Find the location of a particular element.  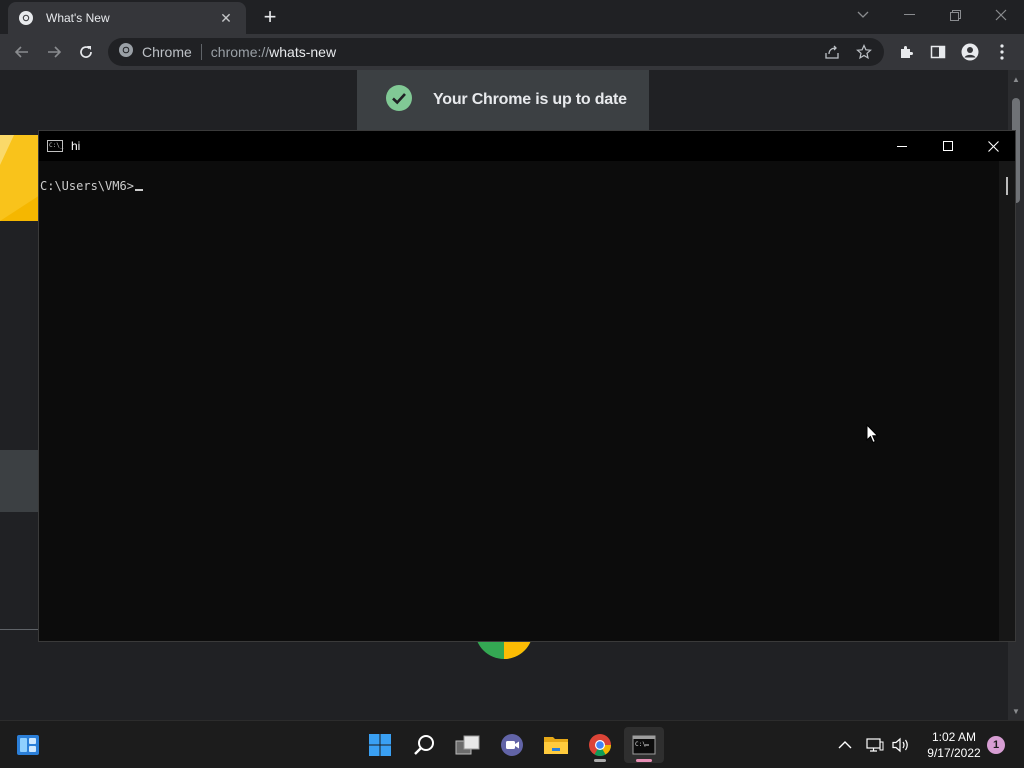

browser-toolbar: Chrome chrome:// whats-new is located at coordinates (512, 52).